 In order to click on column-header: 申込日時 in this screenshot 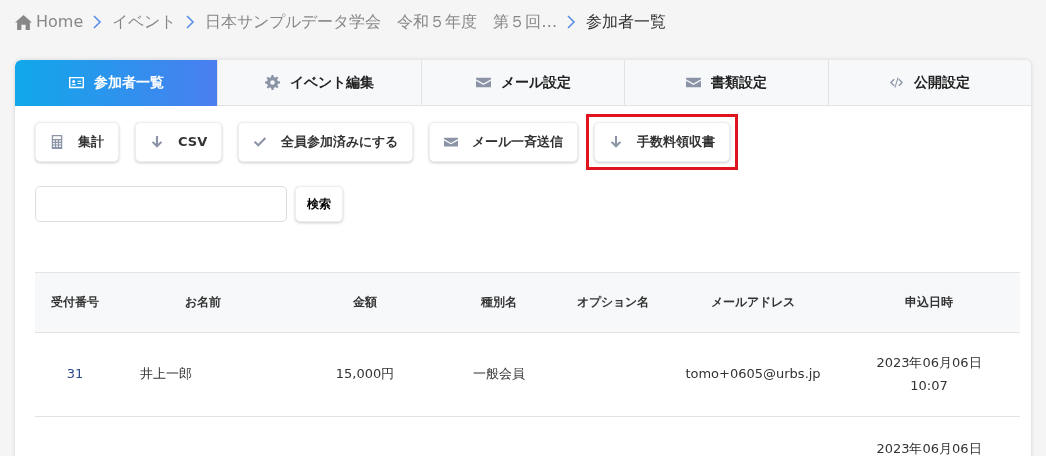, I will do `click(929, 302)`.